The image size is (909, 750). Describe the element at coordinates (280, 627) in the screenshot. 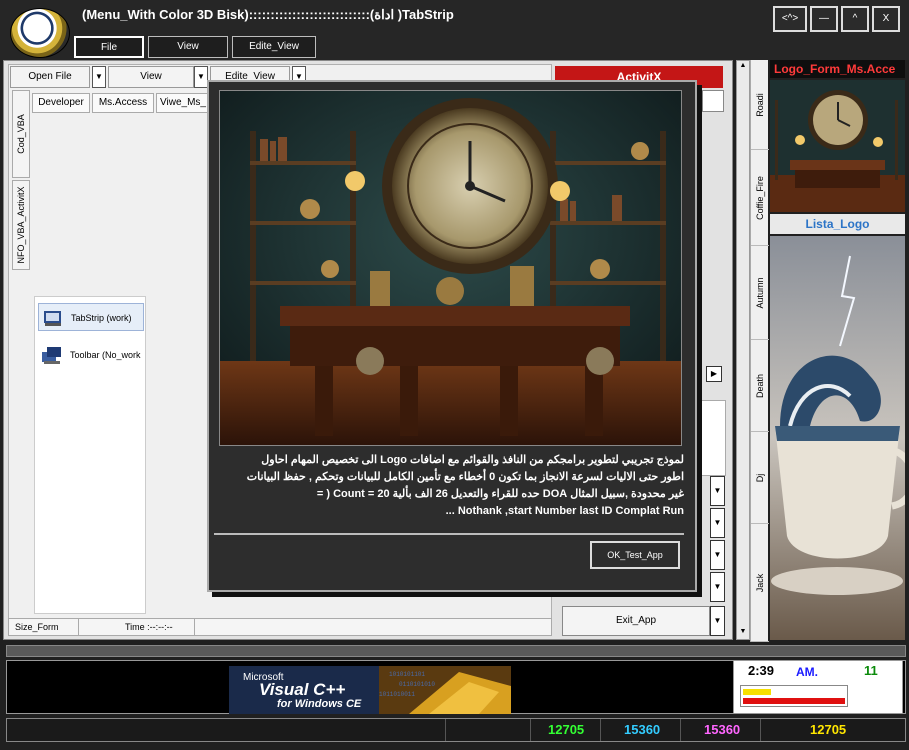

I see `status-bar: Size_Form Time :--:--:--` at that location.